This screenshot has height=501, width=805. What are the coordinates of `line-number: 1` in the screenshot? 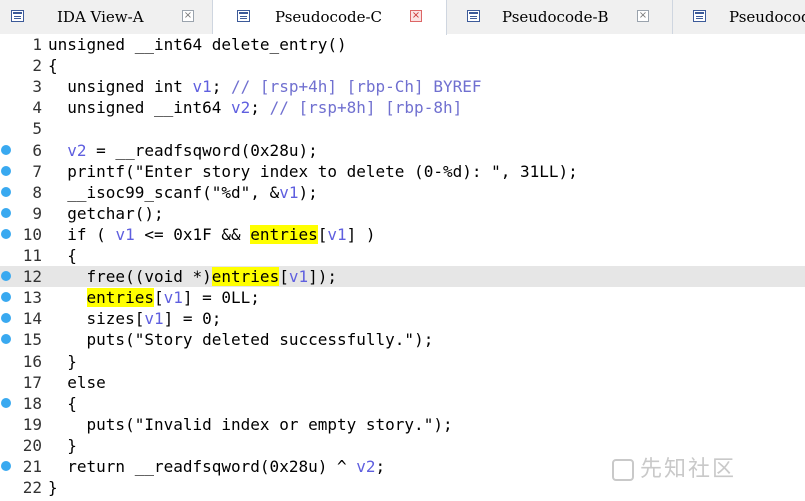 It's located at (37, 44).